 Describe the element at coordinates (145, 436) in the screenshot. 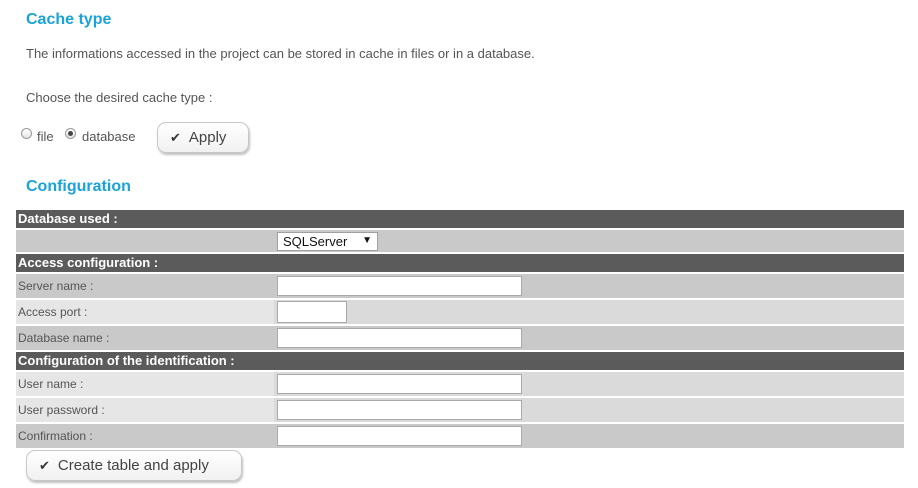

I see `confirmation-label: Confirmation :` at that location.